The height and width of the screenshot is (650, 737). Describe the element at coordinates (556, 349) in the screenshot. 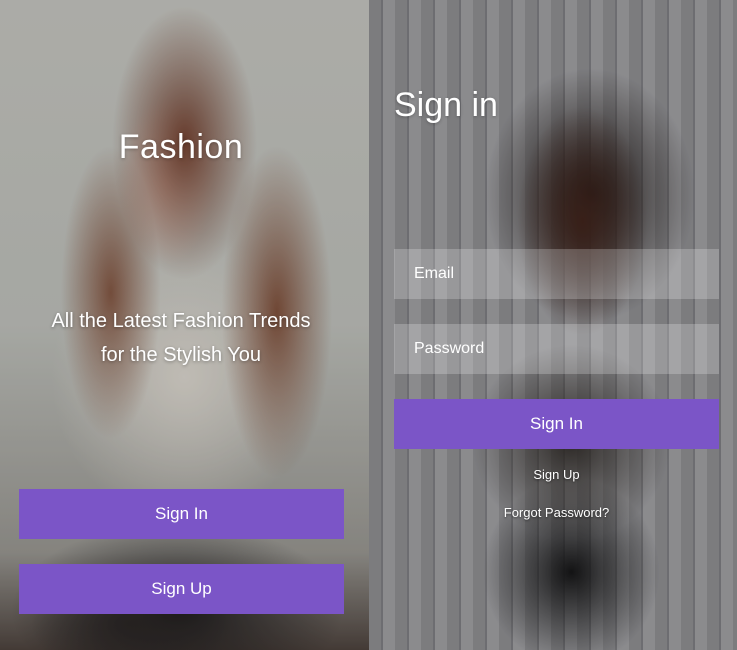

I see `password-field` at that location.